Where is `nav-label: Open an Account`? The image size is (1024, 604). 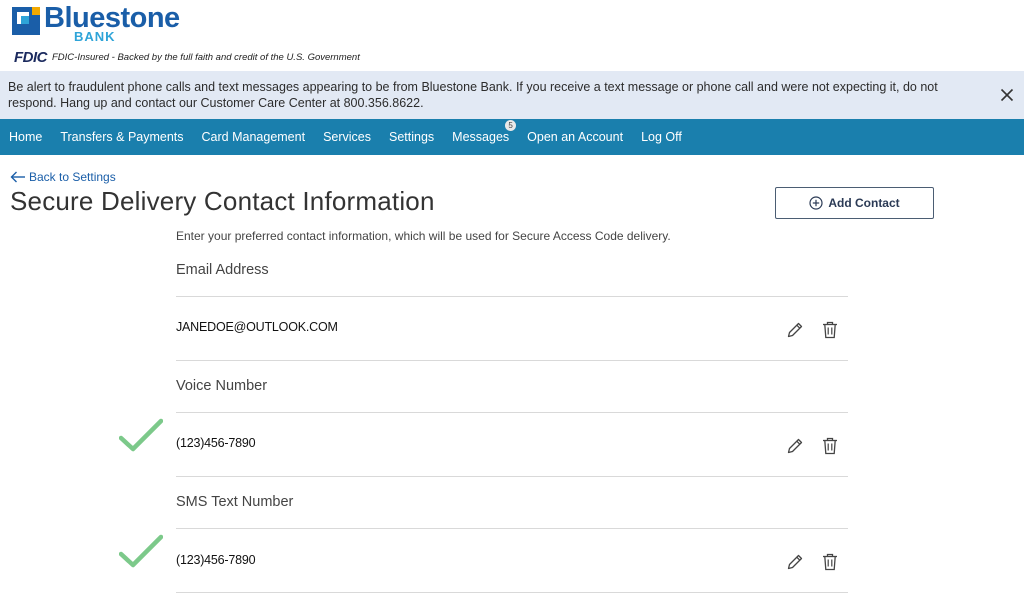 nav-label: Open an Account is located at coordinates (575, 137).